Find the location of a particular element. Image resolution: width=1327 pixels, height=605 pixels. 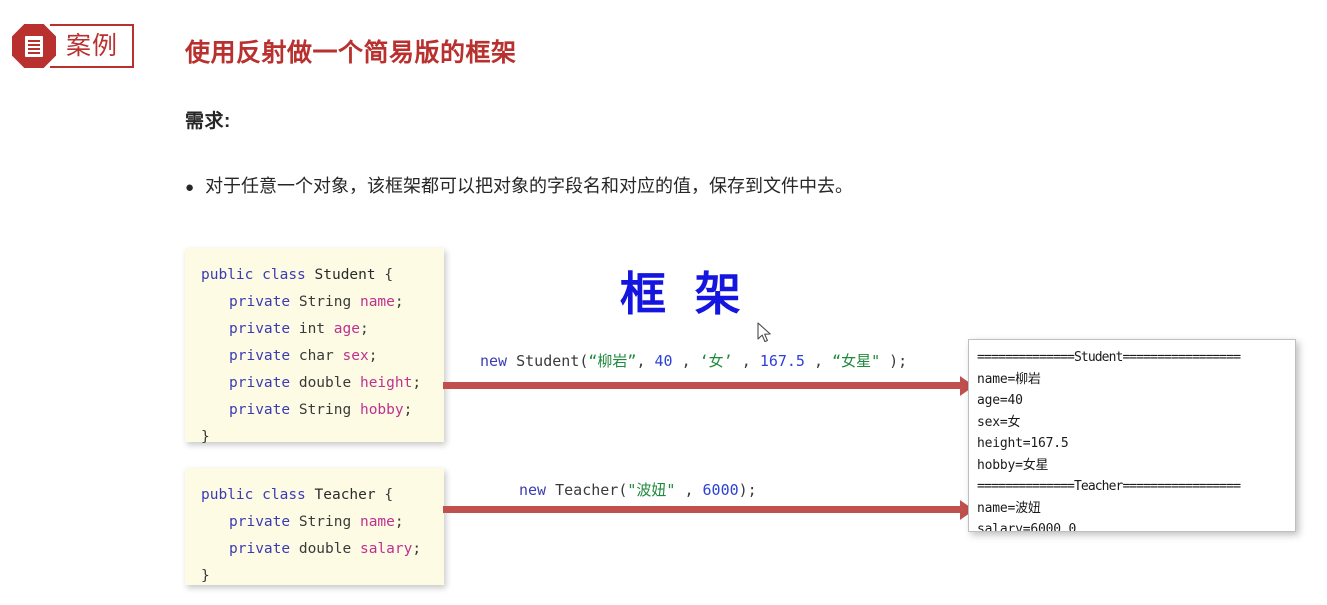

badge-label-box: 案例 is located at coordinates (92, 46).